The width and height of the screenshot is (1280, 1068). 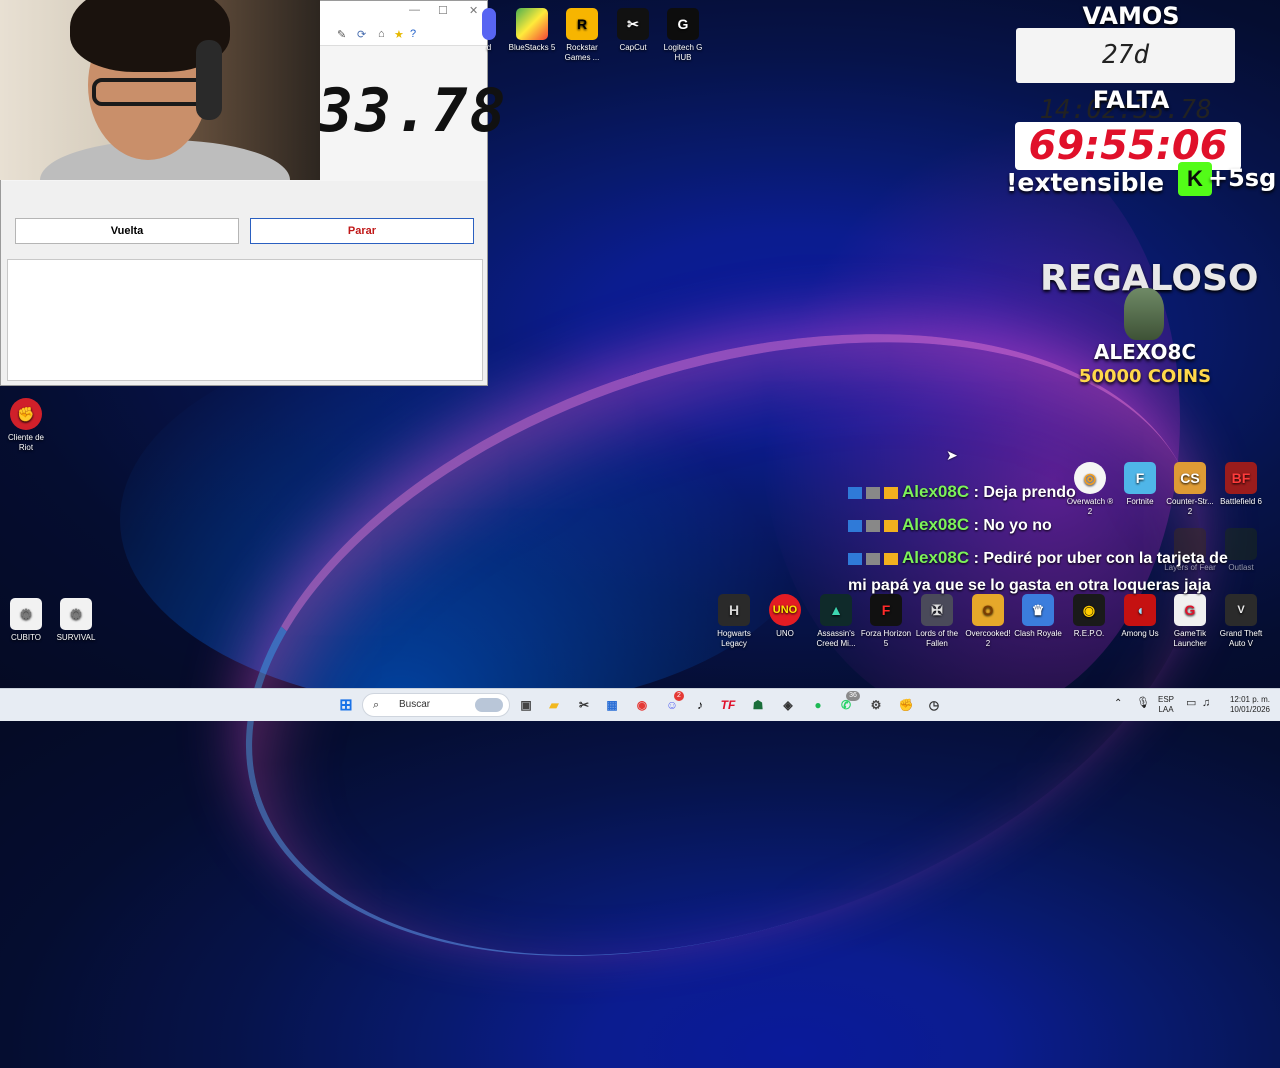 I want to click on task-view-icon: ▣, so click(x=526, y=705).